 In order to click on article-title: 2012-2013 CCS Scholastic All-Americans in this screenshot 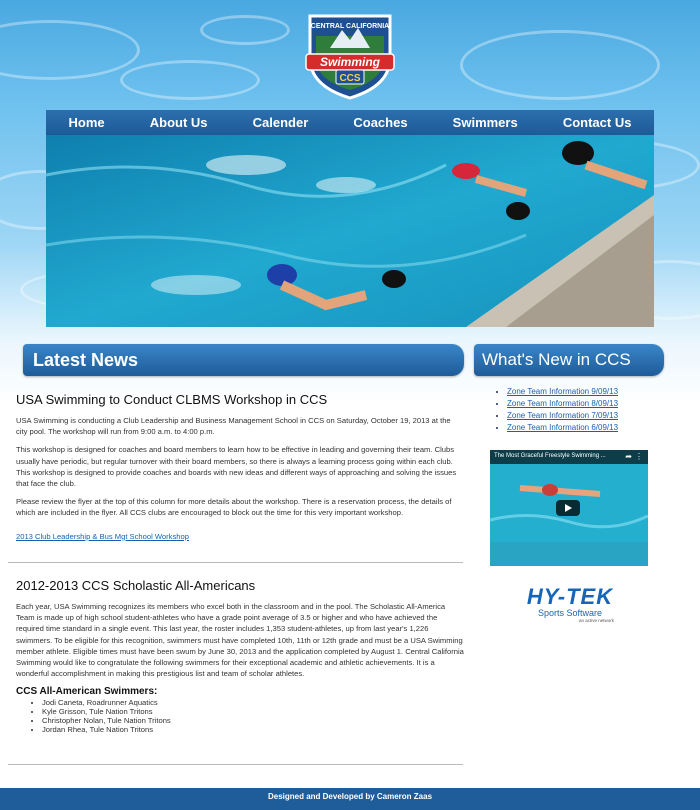, I will do `click(136, 585)`.